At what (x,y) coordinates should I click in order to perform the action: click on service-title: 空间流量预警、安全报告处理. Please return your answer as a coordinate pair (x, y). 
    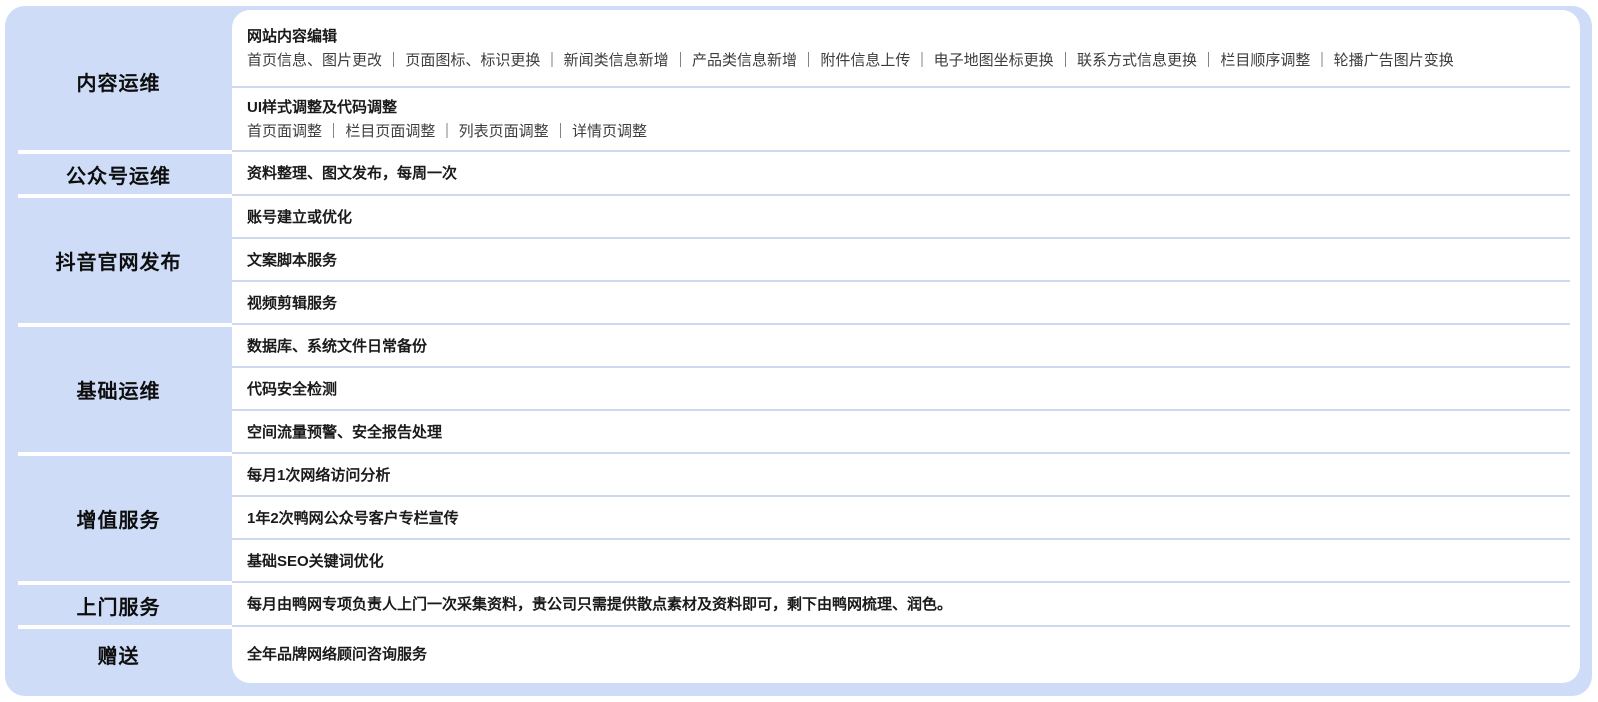
    Looking at the image, I should click on (345, 432).